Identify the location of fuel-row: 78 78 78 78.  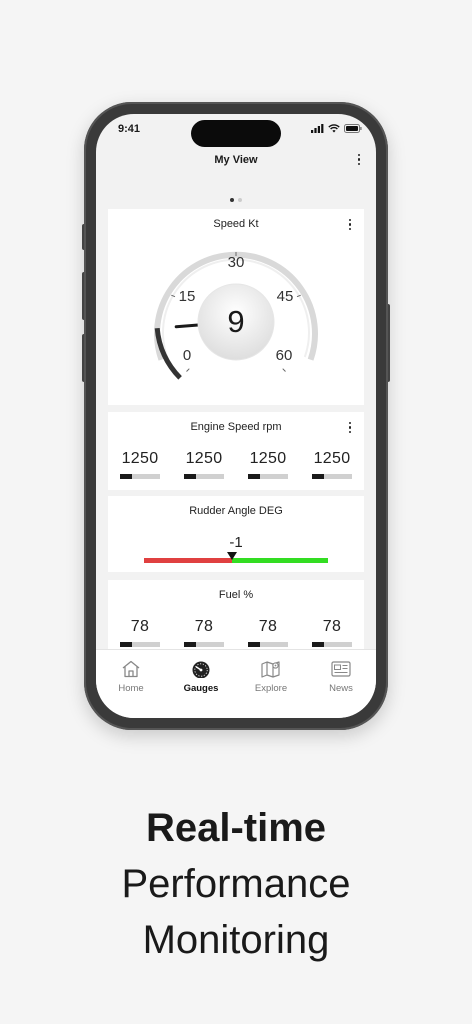
(236, 632).